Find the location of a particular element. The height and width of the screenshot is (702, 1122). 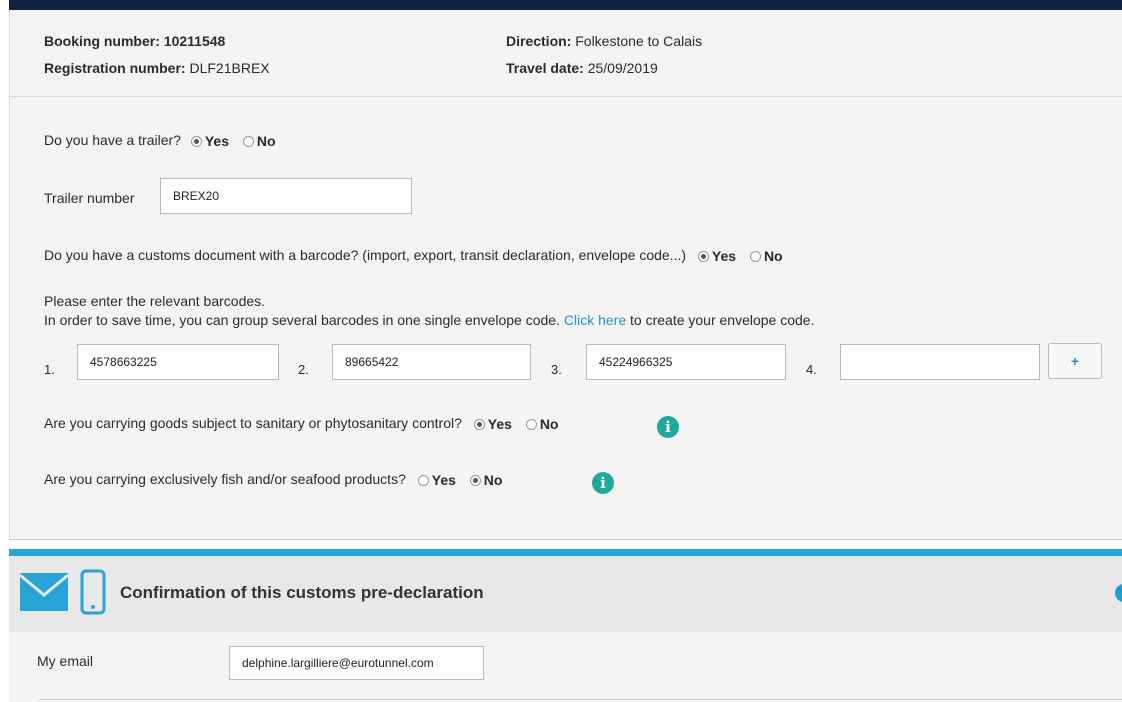

barcode-input-2: 89665422 is located at coordinates (431, 362).